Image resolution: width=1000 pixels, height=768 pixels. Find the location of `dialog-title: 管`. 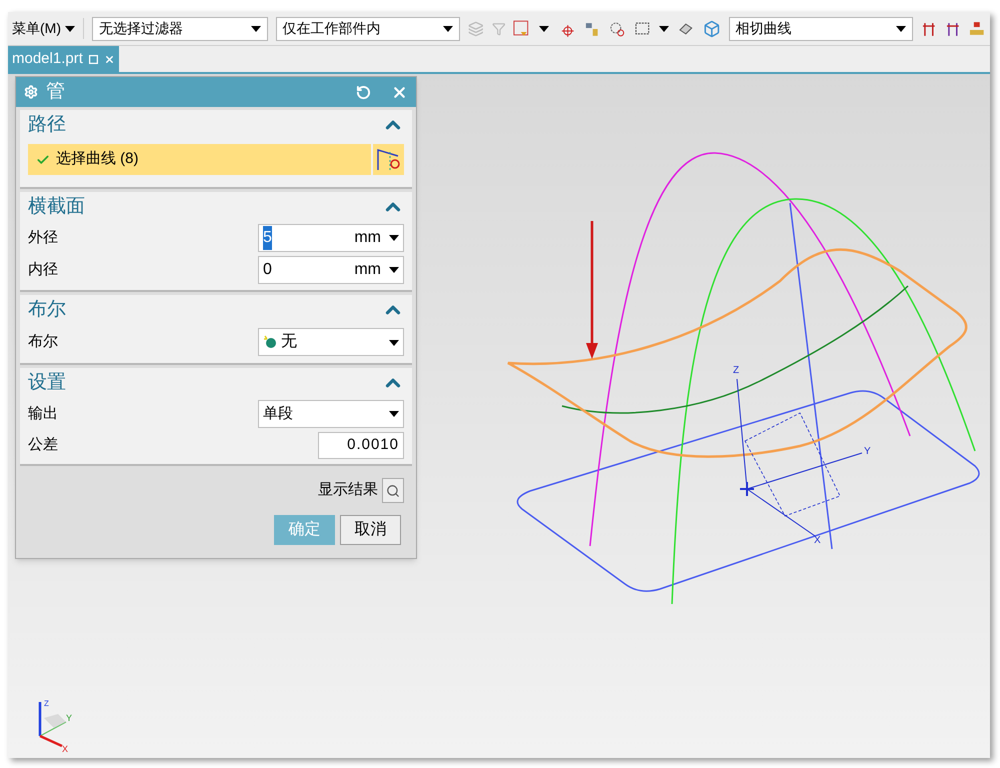

dialog-title: 管 is located at coordinates (55, 92).